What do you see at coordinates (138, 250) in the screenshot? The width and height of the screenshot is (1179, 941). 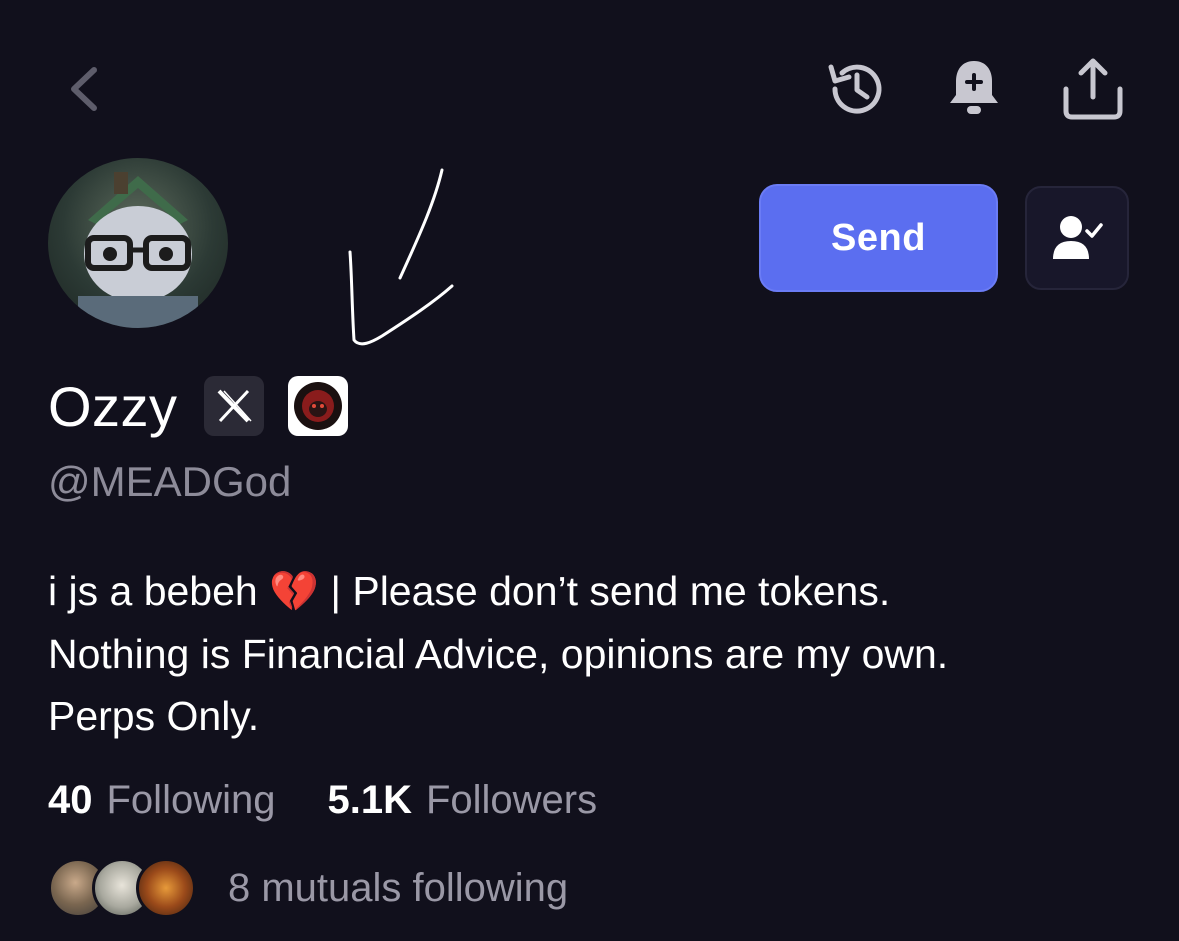 I see `avatar-image` at bounding box center [138, 250].